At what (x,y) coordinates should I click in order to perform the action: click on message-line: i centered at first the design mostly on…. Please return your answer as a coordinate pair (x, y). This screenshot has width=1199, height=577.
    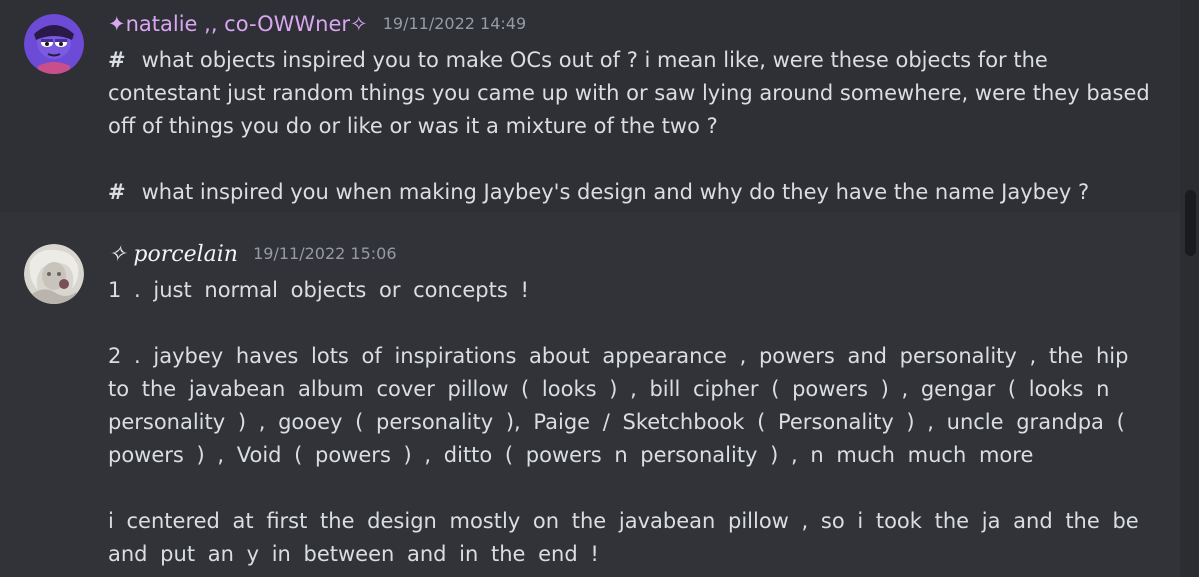
    Looking at the image, I should click on (623, 521).